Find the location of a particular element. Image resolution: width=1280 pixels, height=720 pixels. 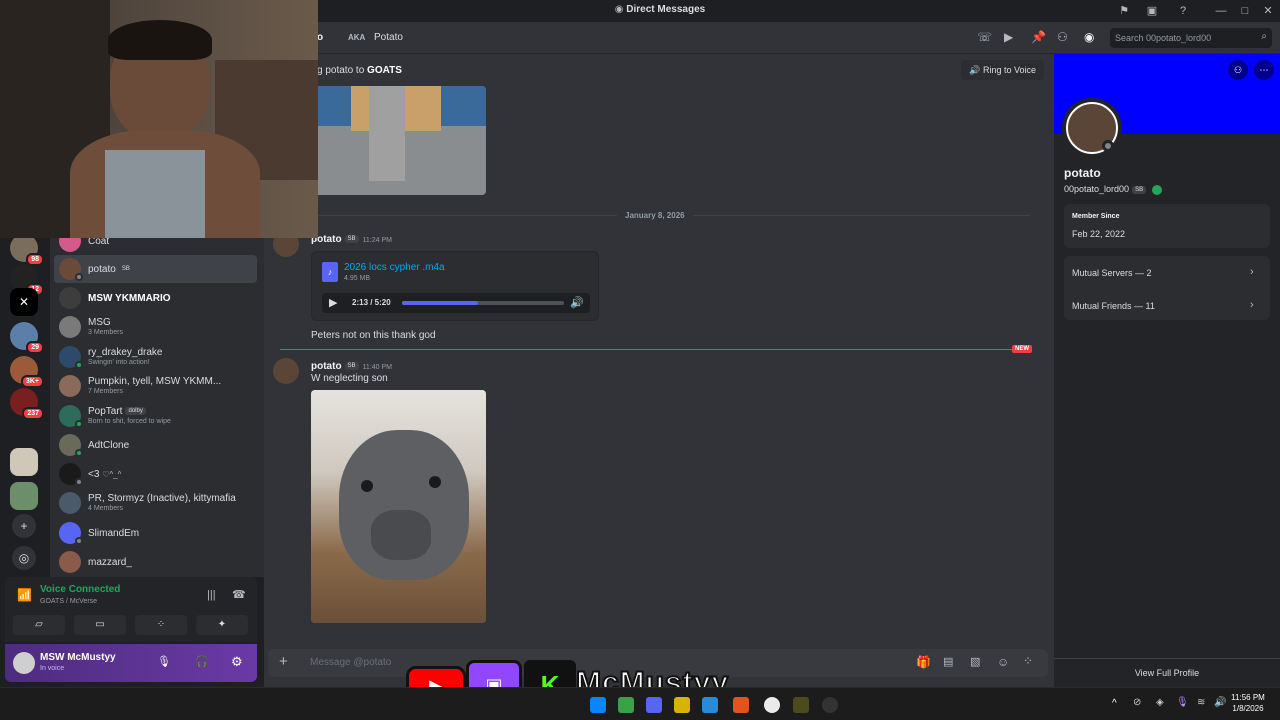

user-name: MSW McMustyy is located at coordinates (78, 657).